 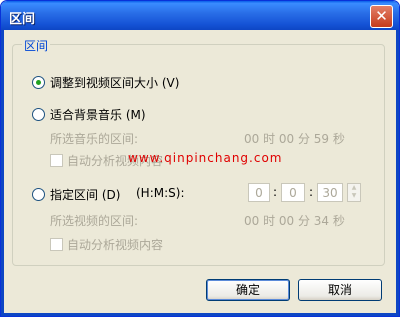 I want to click on radio-resize-to-video-label: 调整到视频区间大小 (V), so click(x=114, y=82).